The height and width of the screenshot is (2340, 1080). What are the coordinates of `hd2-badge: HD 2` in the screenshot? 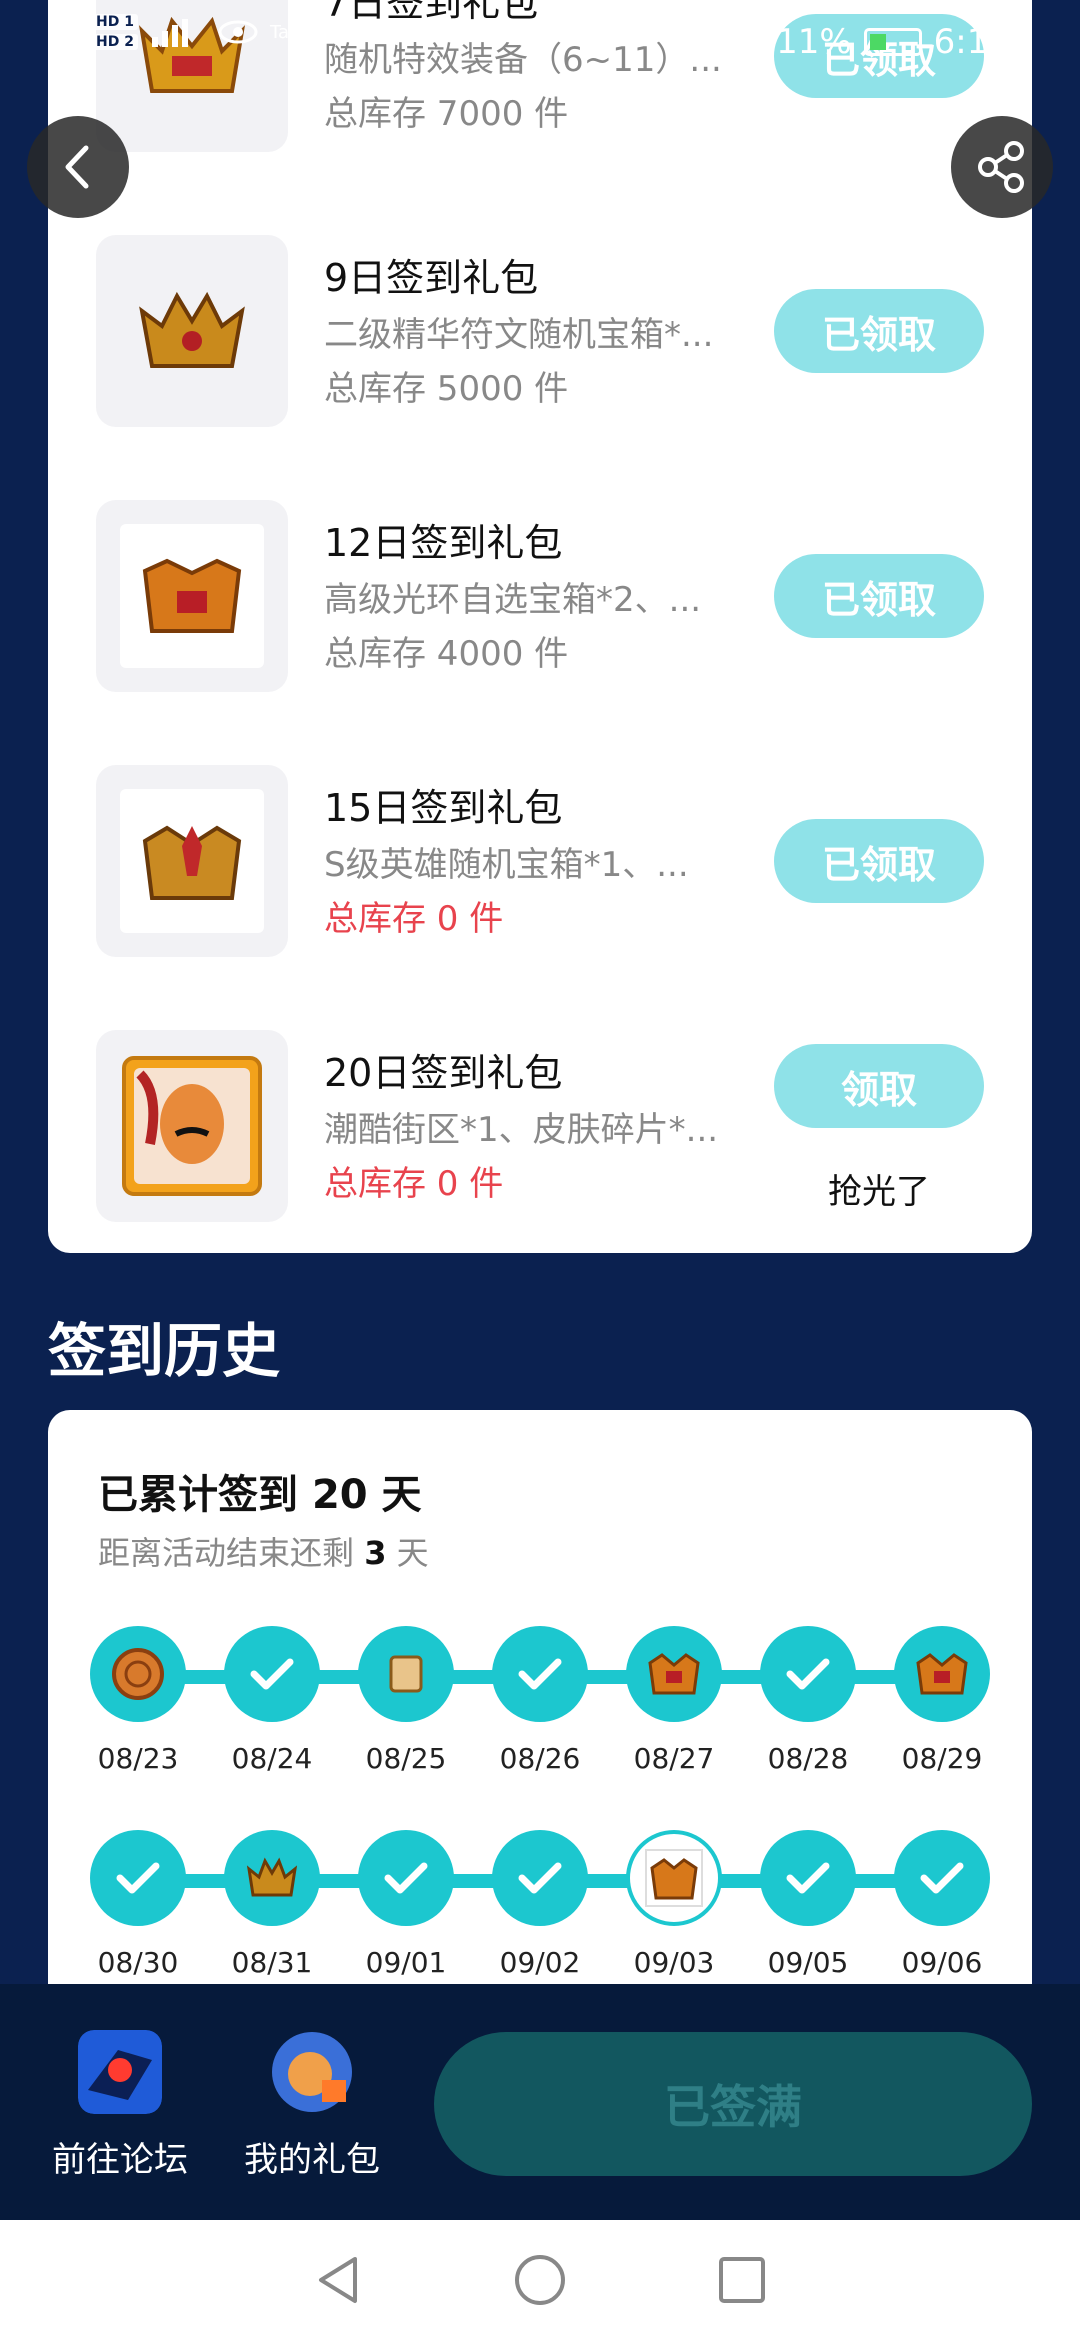 It's located at (115, 42).